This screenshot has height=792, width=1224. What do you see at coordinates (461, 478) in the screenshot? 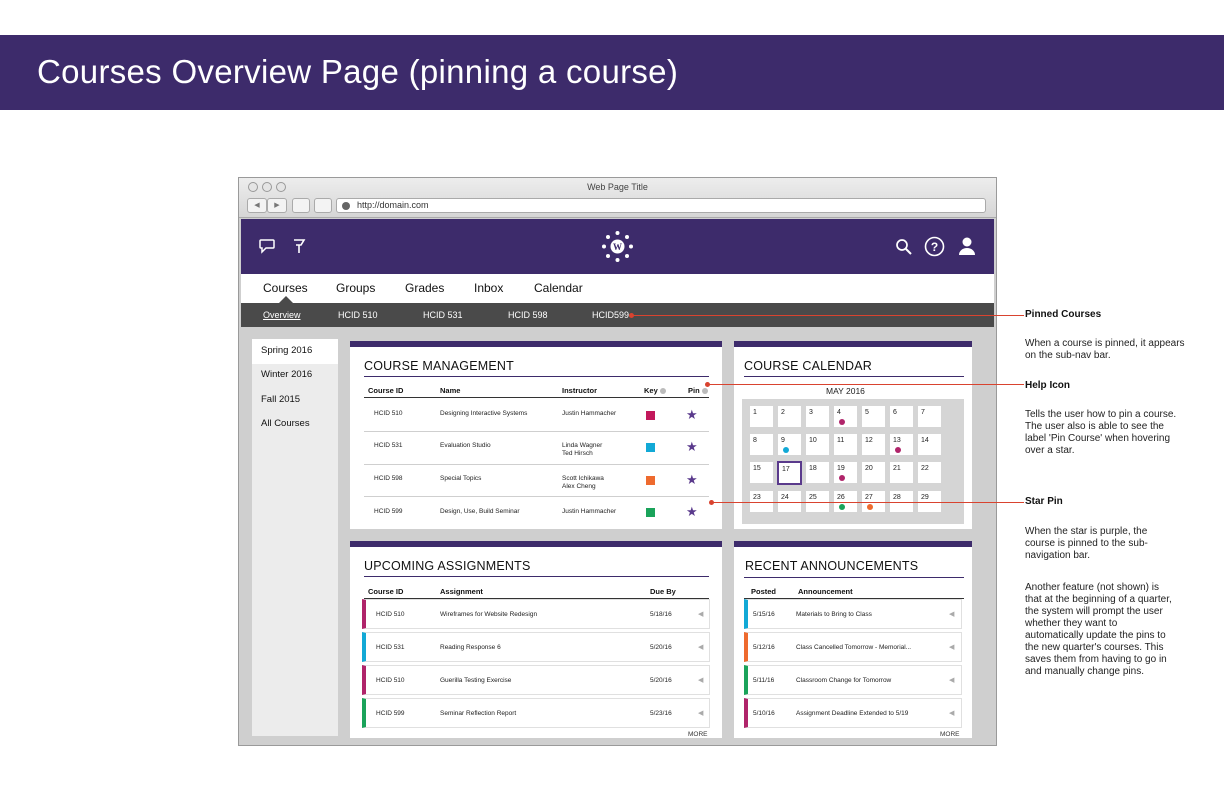
I see `row-course-name: Special Topics` at bounding box center [461, 478].